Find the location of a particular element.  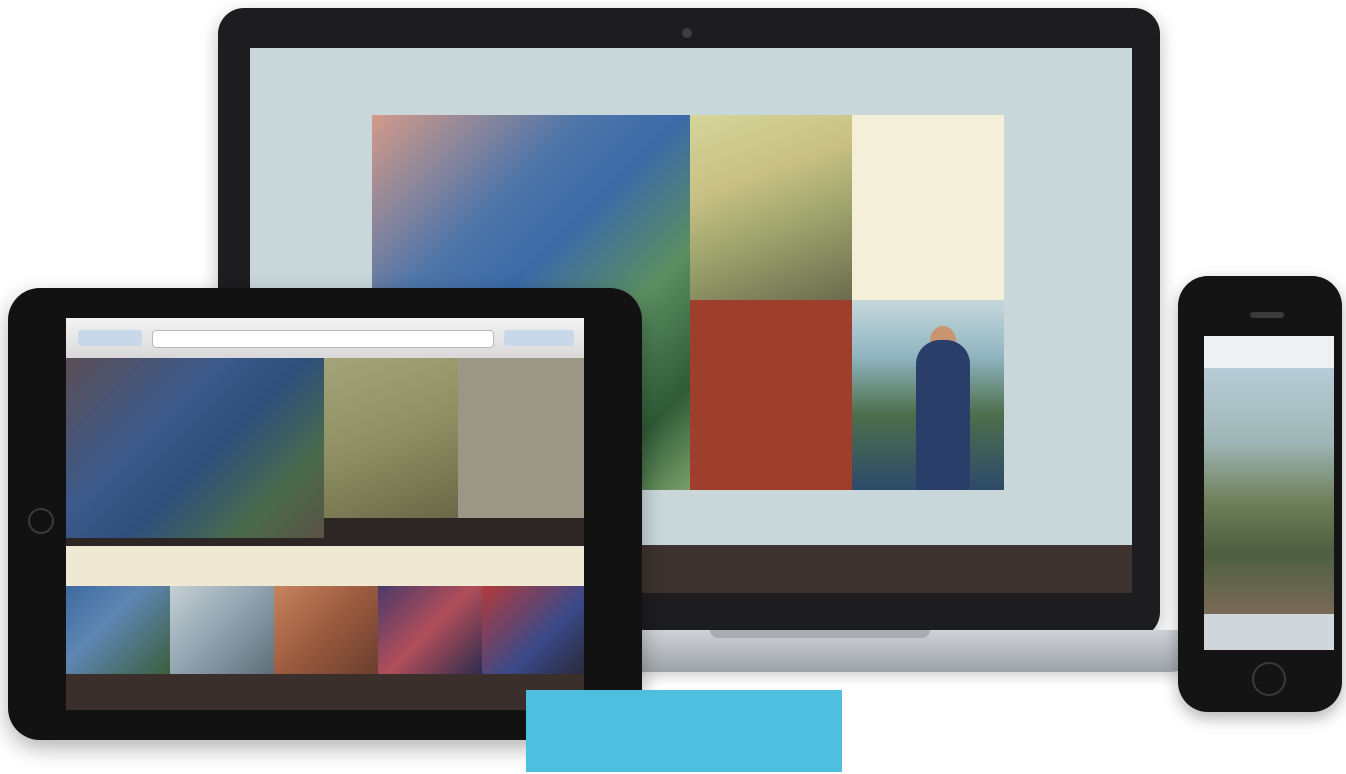

article-strip is located at coordinates (325, 566).